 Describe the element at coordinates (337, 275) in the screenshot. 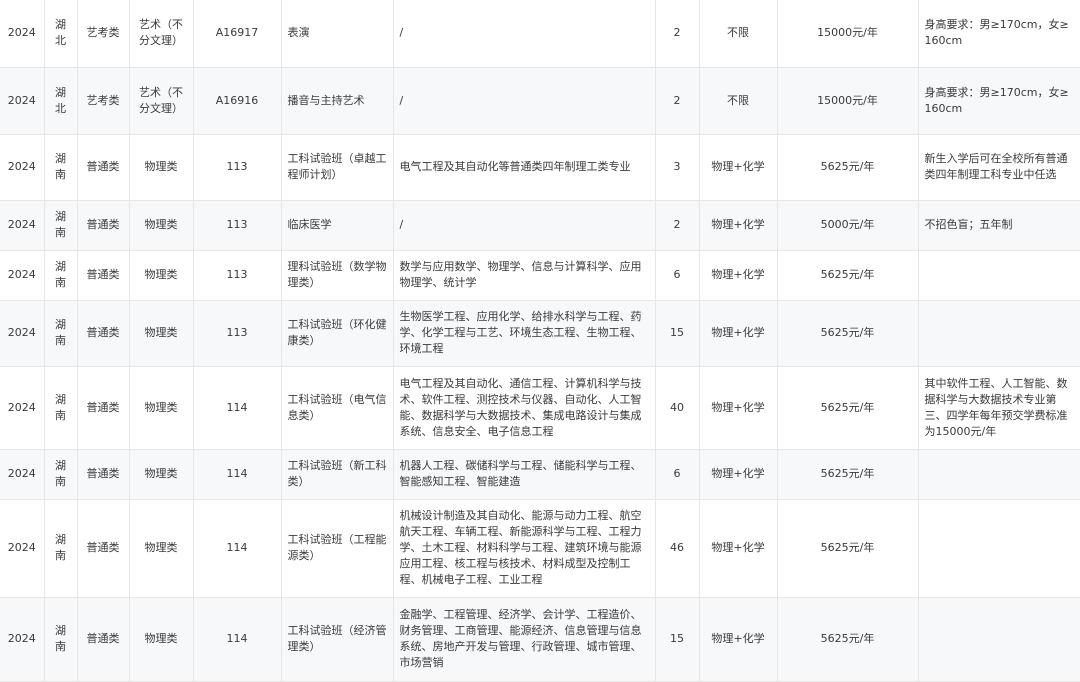

I see `cell-major: 理科试验班（数学物理类）` at that location.